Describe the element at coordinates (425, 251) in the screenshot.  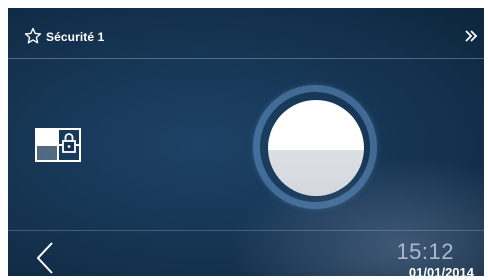
I see `clock-time: 15:12` at that location.